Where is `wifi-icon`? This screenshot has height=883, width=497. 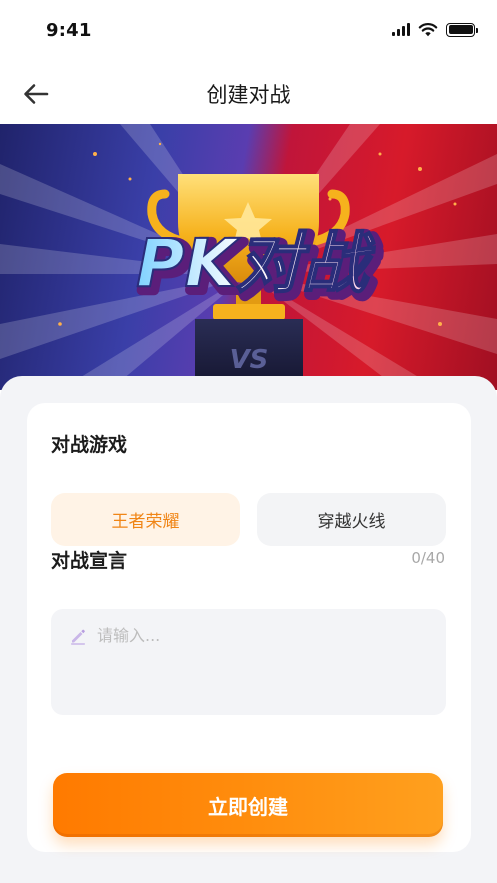
wifi-icon is located at coordinates (428, 30).